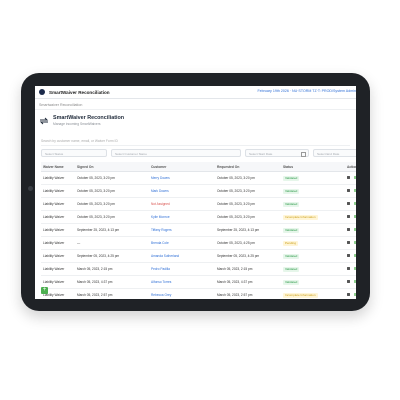 Image resolution: width=400 pixels, height=400 pixels. What do you see at coordinates (248, 269) in the screenshot?
I see `requested-on-cell: March 05, 2023, 2:15 pm` at bounding box center [248, 269].